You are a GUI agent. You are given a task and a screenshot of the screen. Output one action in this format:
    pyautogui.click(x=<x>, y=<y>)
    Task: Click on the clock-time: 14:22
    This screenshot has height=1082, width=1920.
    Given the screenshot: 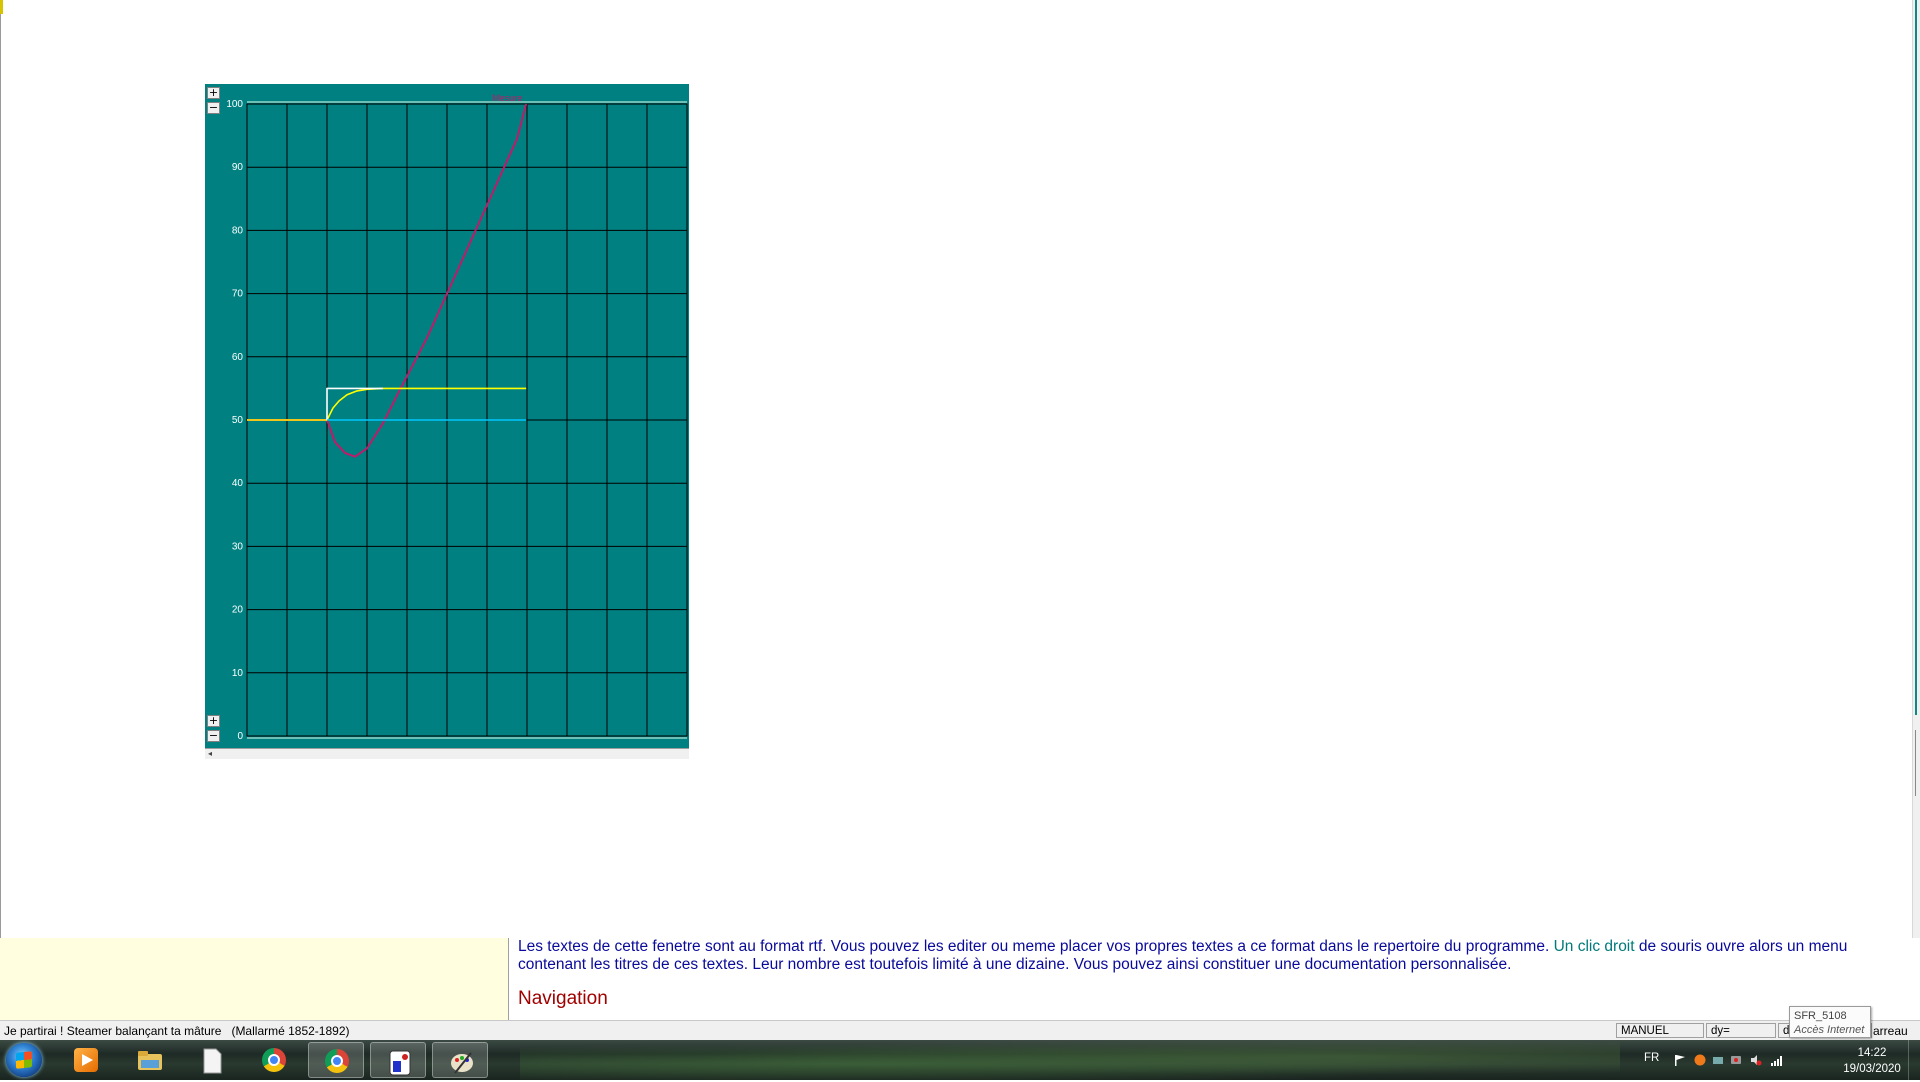 What is the action you would take?
    pyautogui.click(x=1872, y=1053)
    